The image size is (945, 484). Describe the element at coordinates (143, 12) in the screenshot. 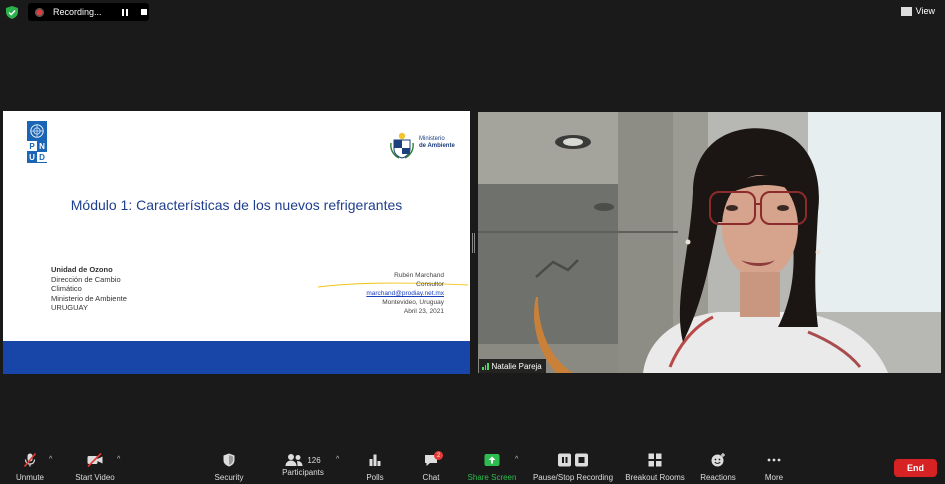

I see `stop-recording-icon` at that location.